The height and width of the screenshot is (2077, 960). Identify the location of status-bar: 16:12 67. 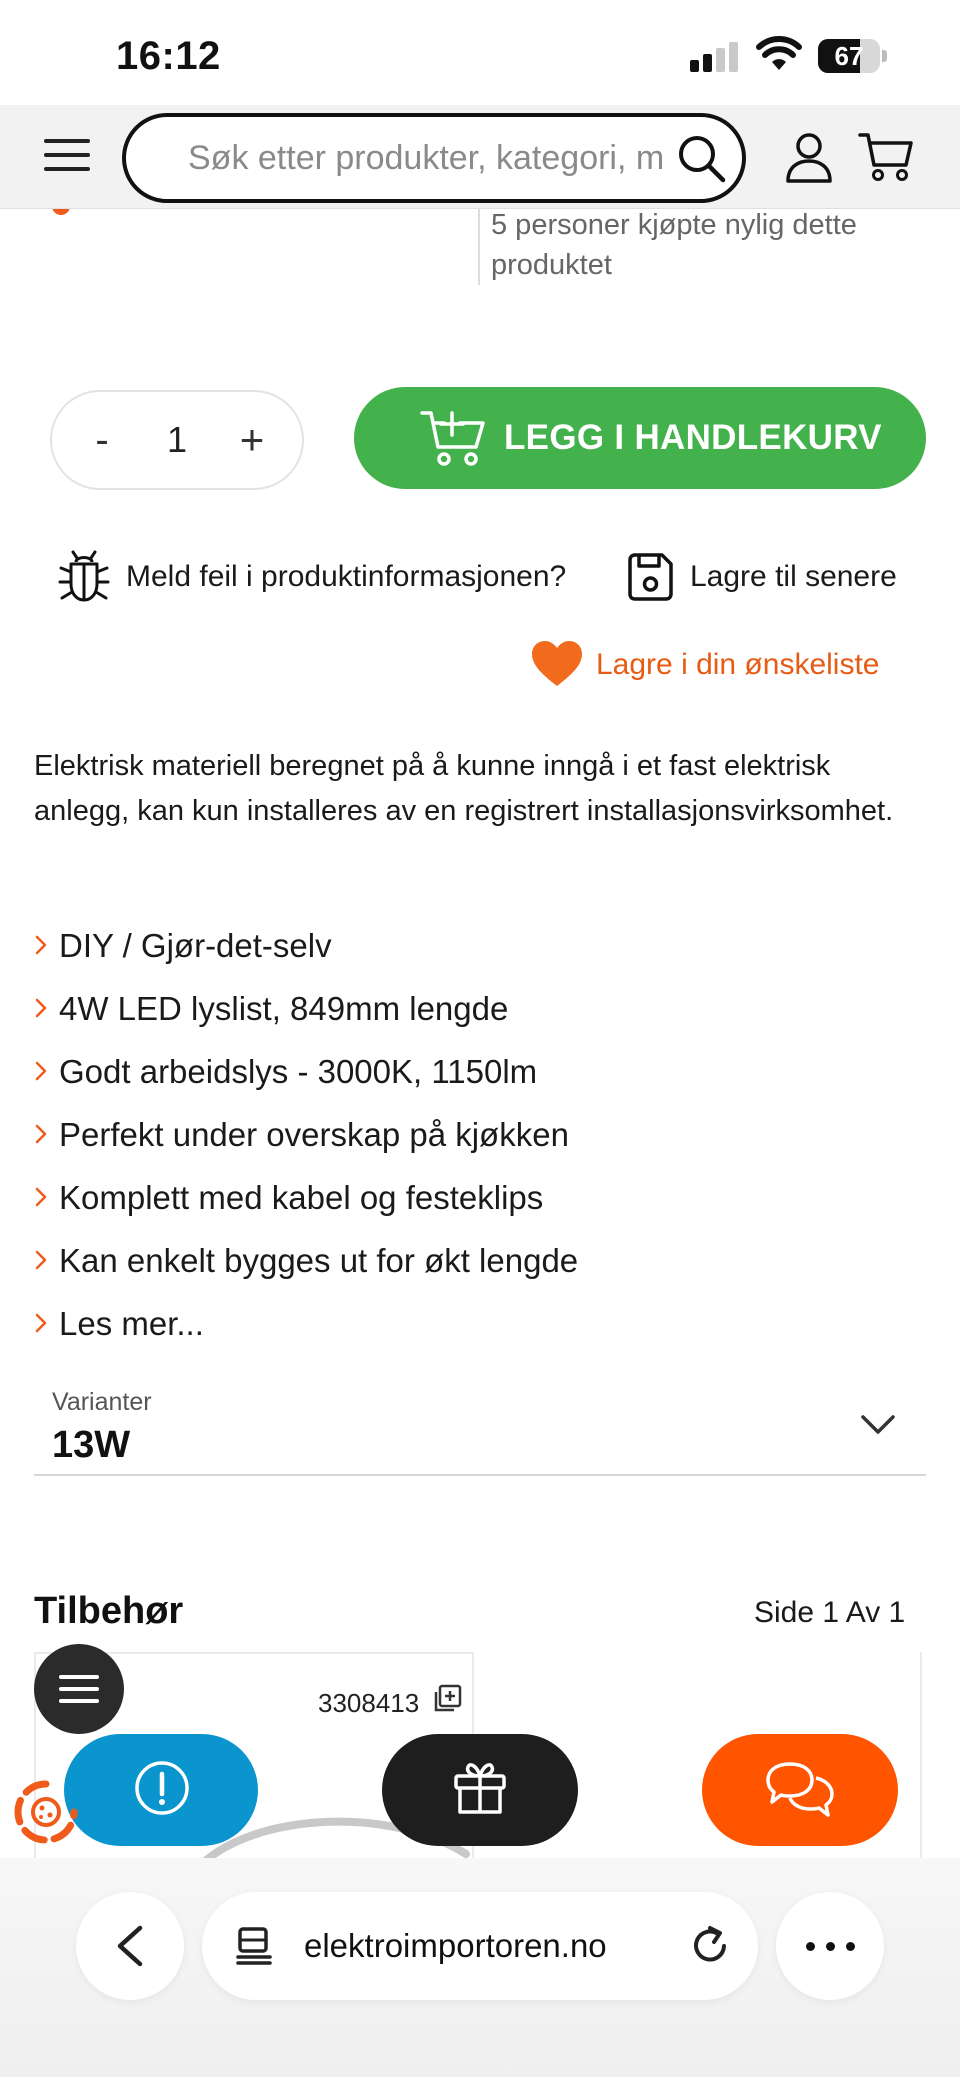
(480, 52).